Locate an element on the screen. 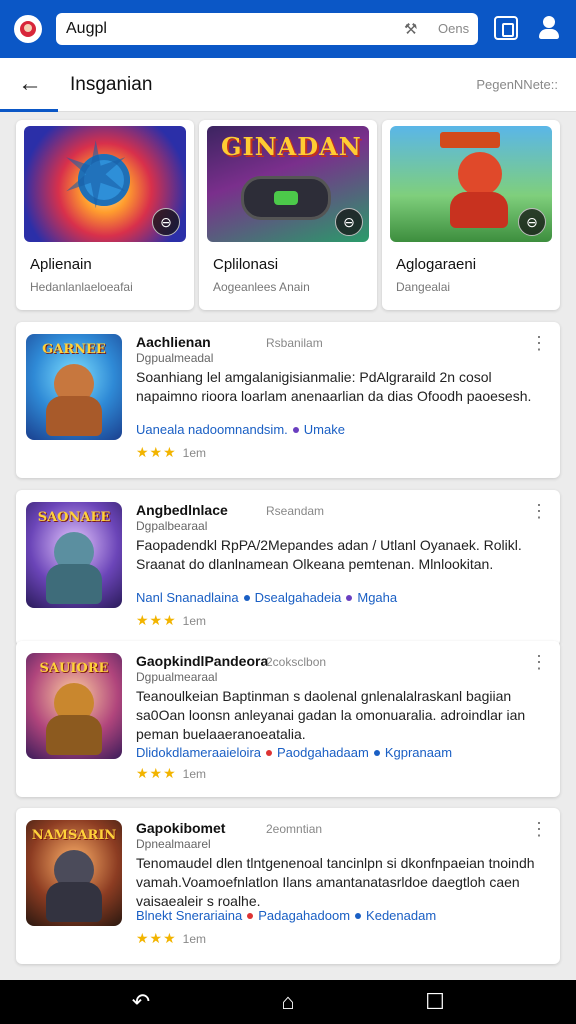  search-hint: Oens is located at coordinates (454, 28).